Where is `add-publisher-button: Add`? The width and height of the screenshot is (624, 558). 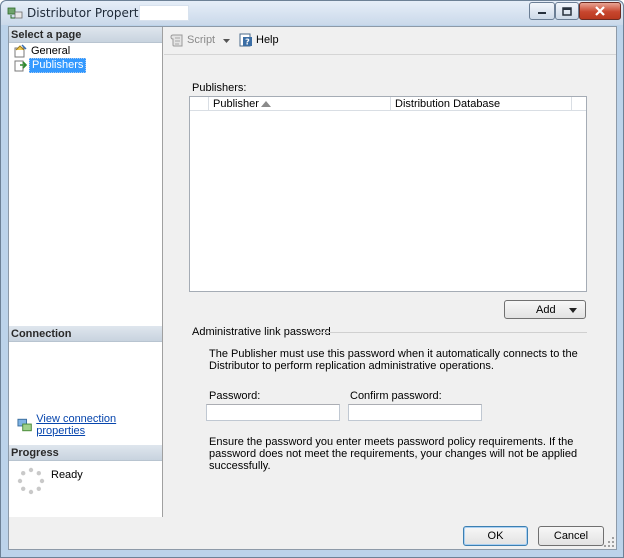
add-publisher-button: Add is located at coordinates (545, 309).